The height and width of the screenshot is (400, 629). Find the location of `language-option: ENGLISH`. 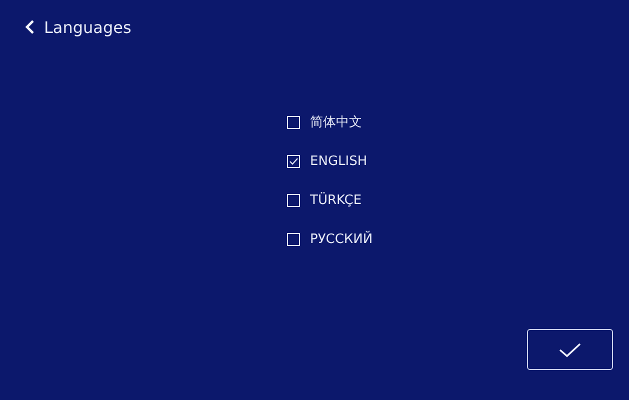

language-option: ENGLISH is located at coordinates (458, 161).